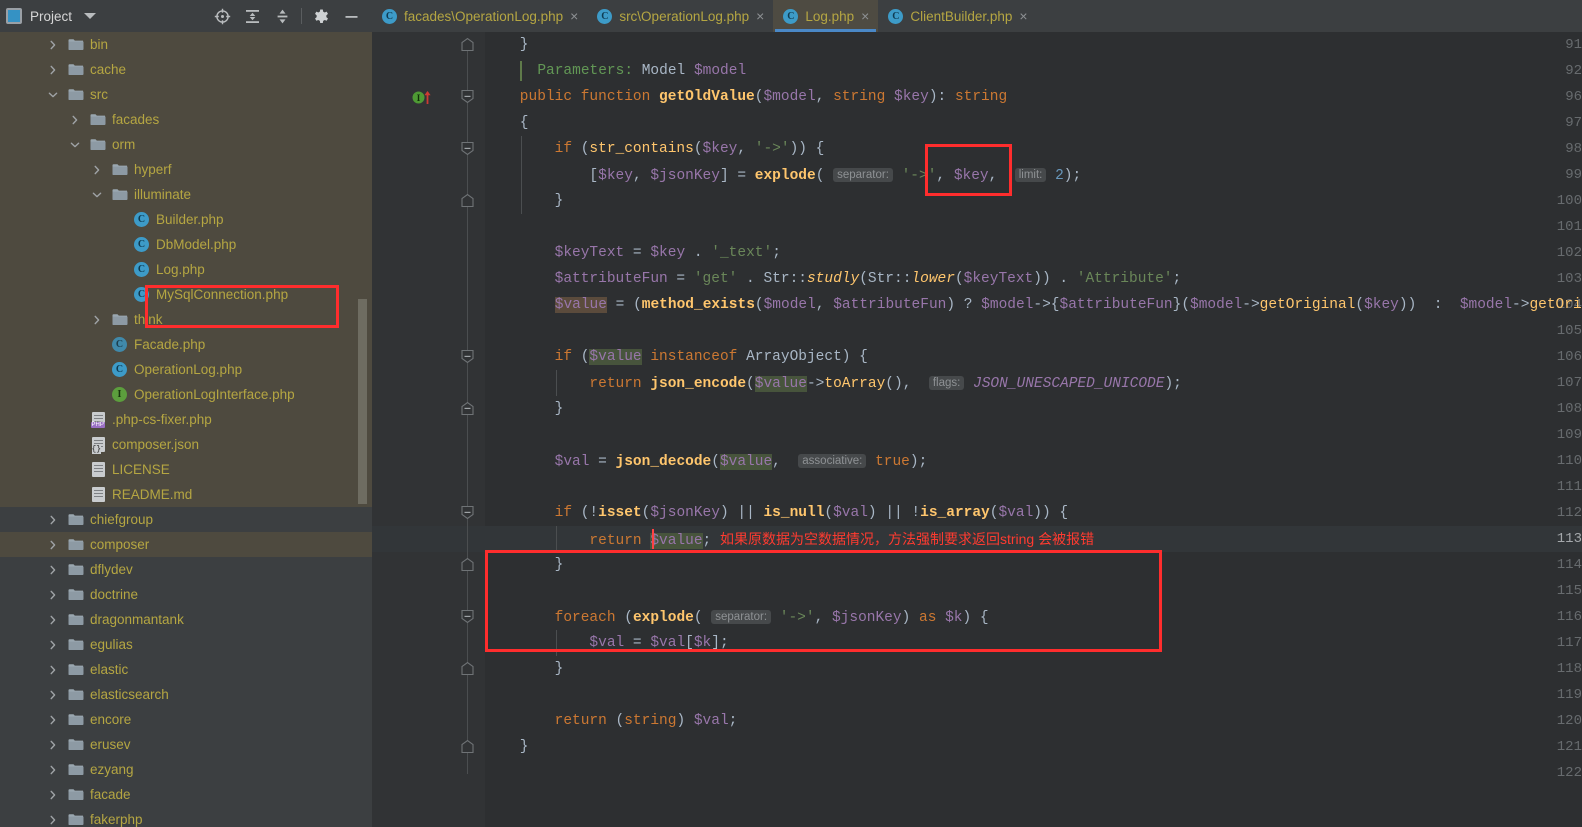  What do you see at coordinates (351, 16) in the screenshot?
I see `minimize-icon` at bounding box center [351, 16].